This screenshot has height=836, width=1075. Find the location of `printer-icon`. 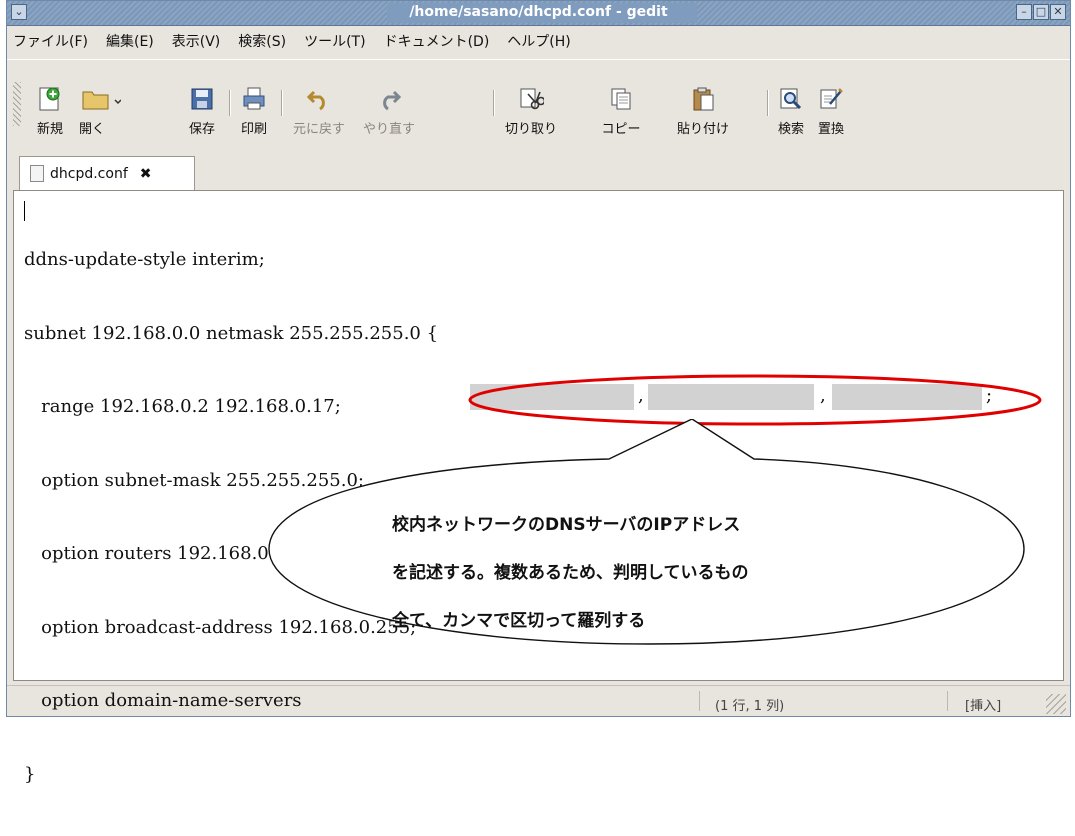

printer-icon is located at coordinates (254, 98).